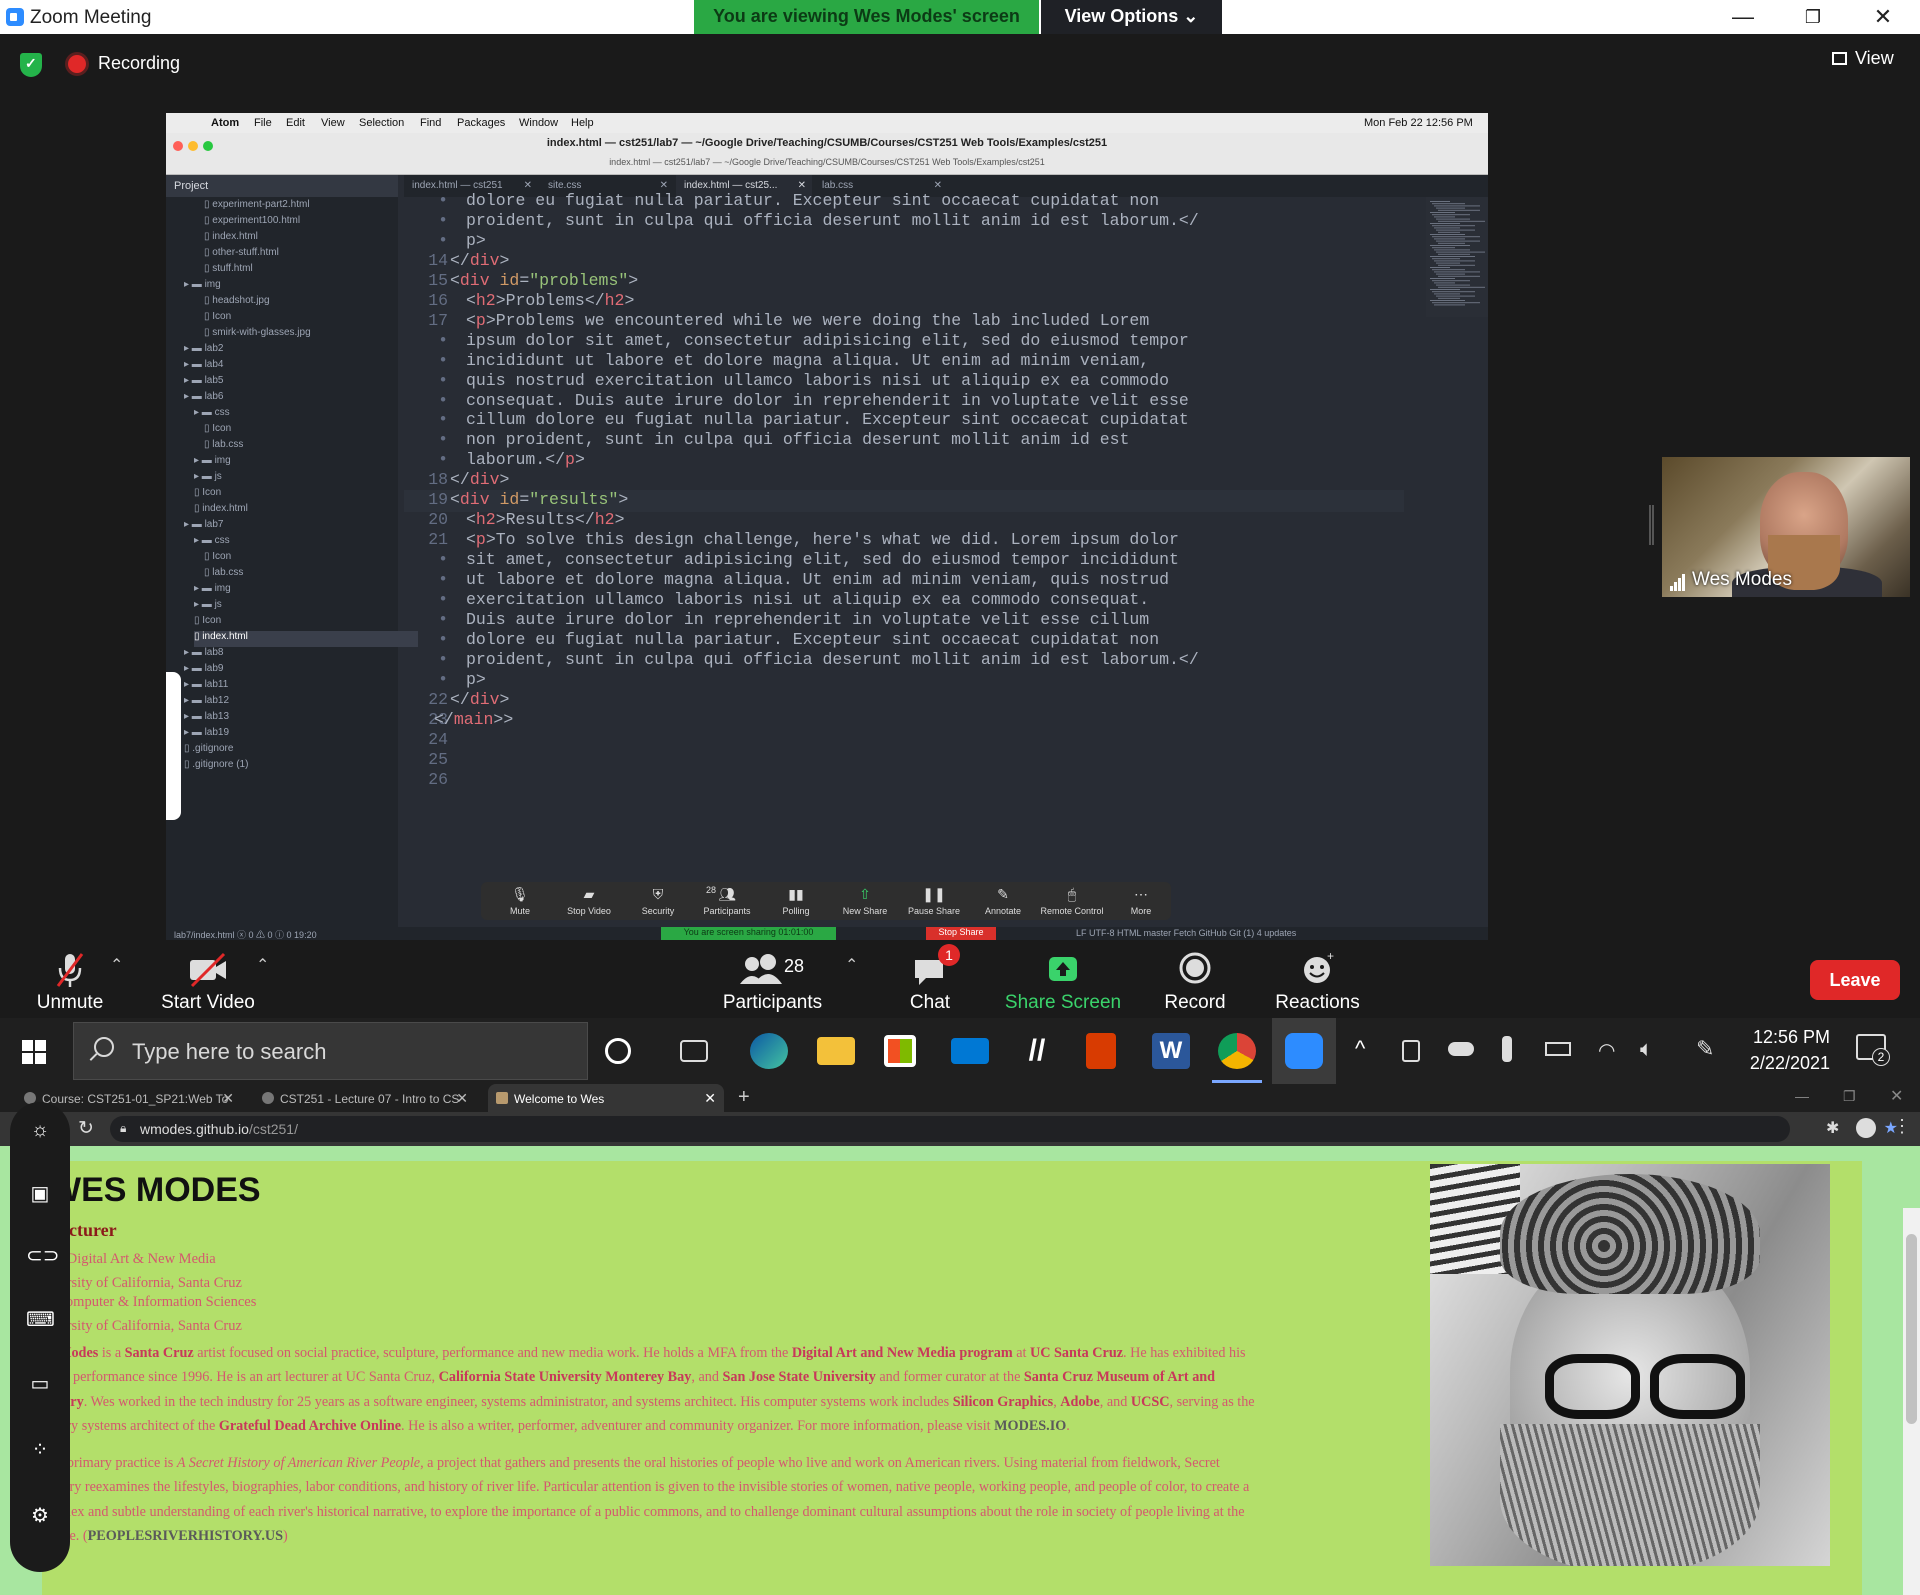  What do you see at coordinates (31, 65) in the screenshot?
I see `security-shield-icon` at bounding box center [31, 65].